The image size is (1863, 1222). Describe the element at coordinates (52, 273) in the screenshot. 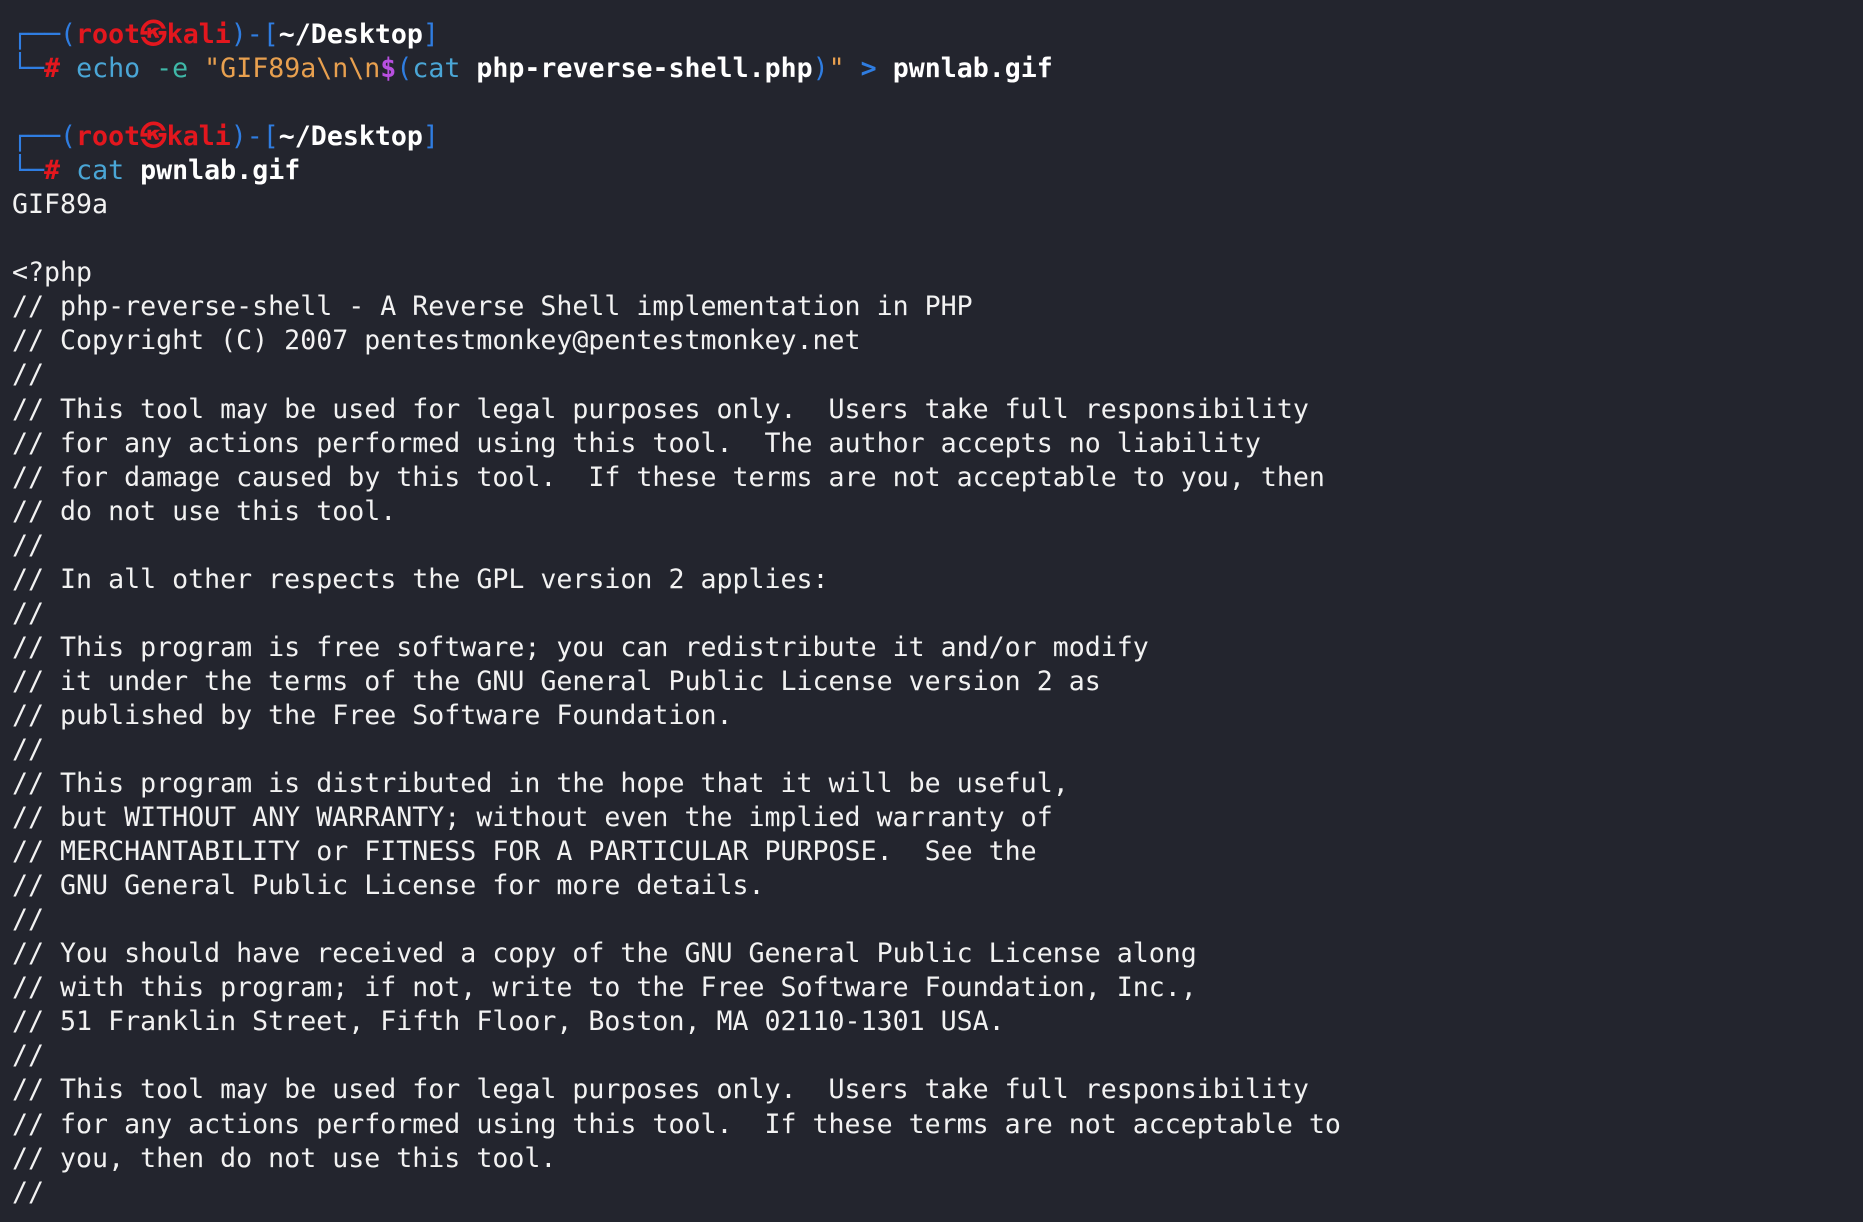

I see `output-line: <?php` at that location.